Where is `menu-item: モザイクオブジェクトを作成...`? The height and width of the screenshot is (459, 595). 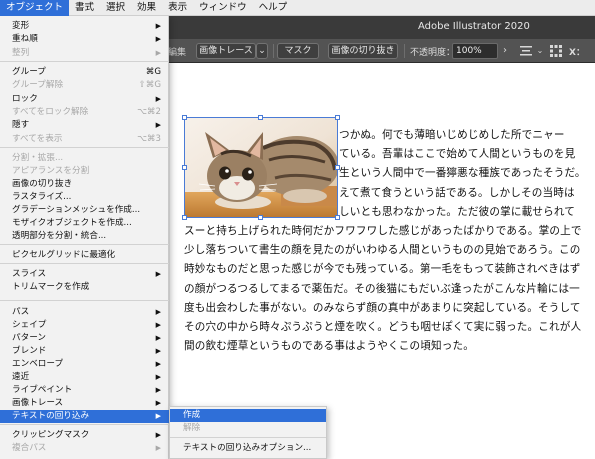
menu-item: モザイクオブジェクトを作成... is located at coordinates (84, 223).